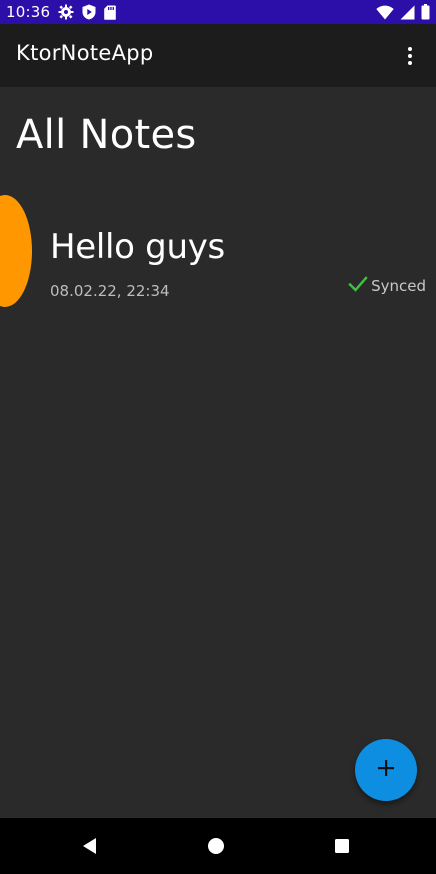 This screenshot has width=436, height=874. What do you see at coordinates (85, 53) in the screenshot?
I see `app-title: KtorNoteApp` at bounding box center [85, 53].